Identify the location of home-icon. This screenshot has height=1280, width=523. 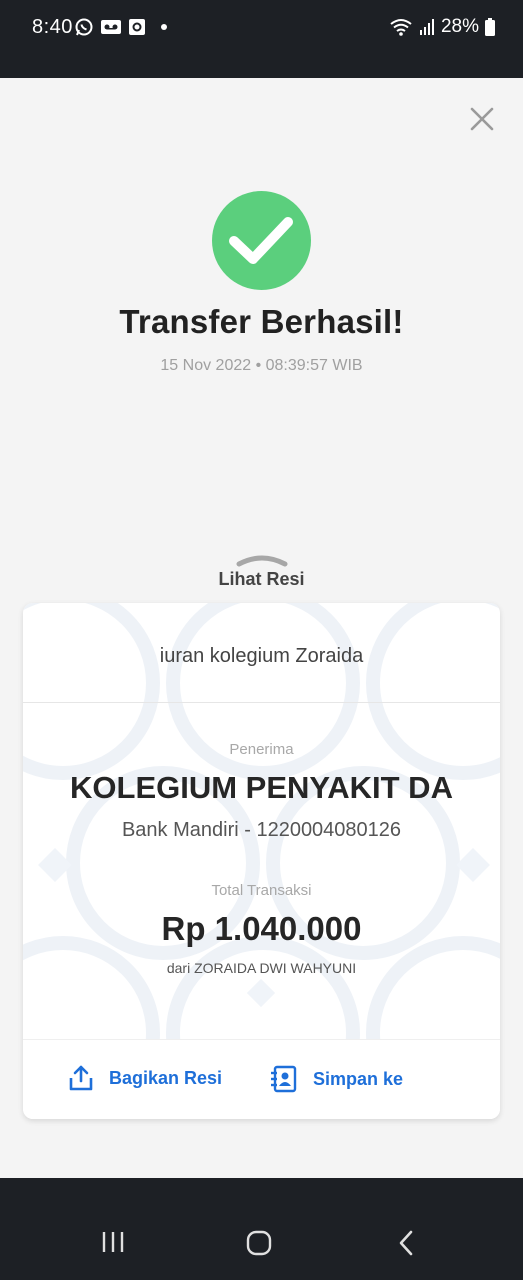
(259, 1243).